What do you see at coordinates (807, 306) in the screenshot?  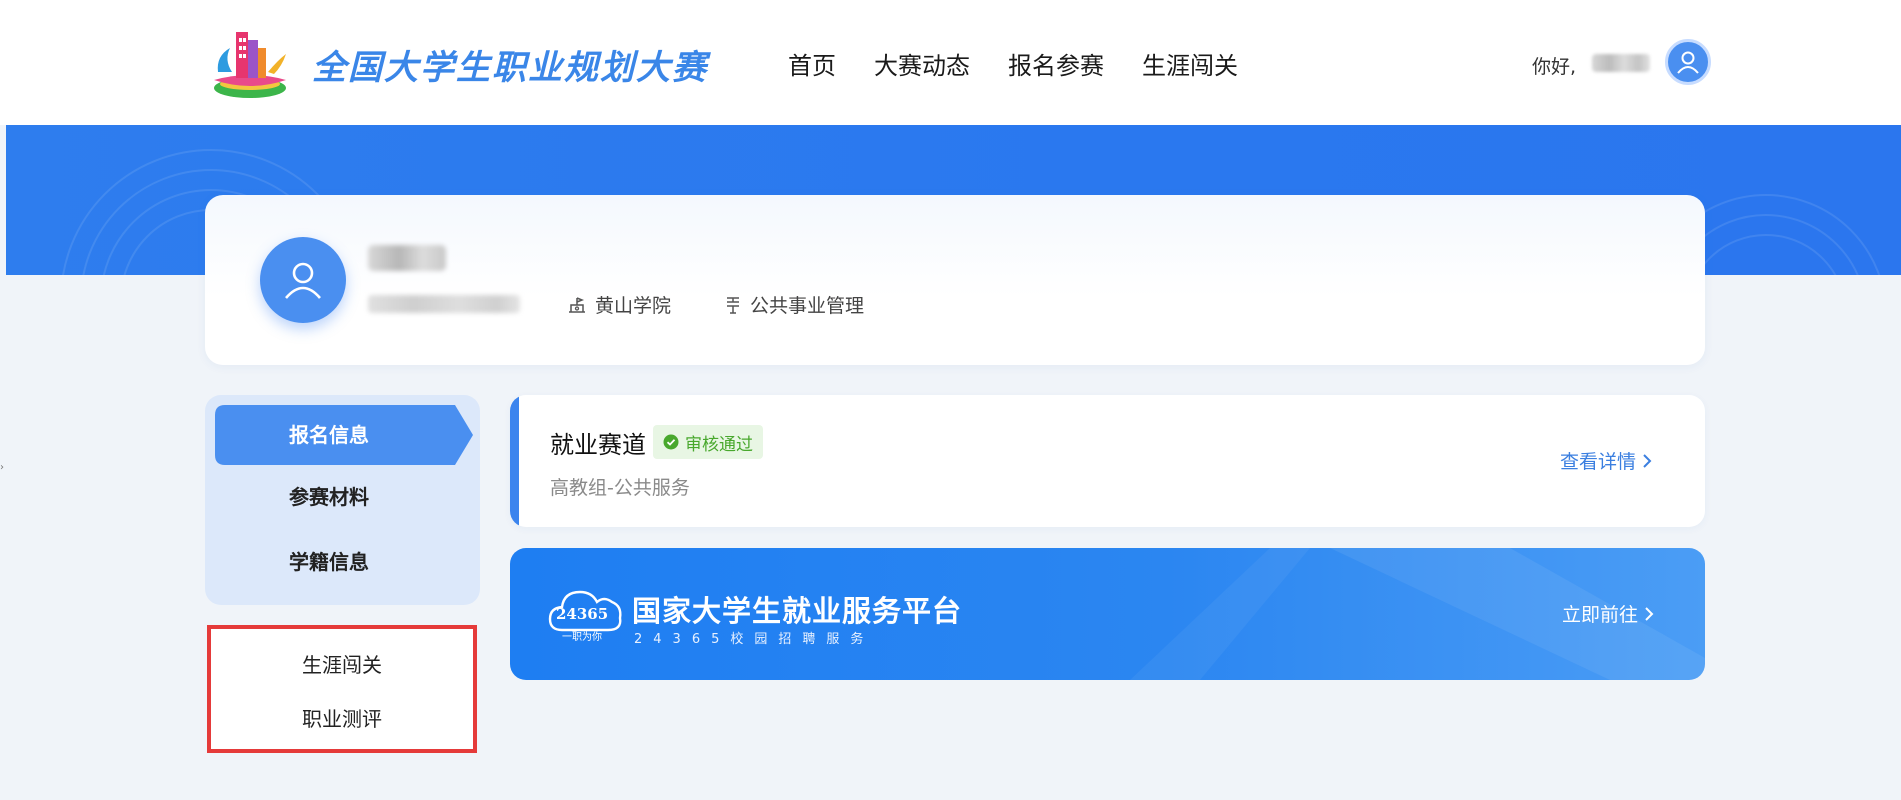 I see `major-name: 公共事业管理` at bounding box center [807, 306].